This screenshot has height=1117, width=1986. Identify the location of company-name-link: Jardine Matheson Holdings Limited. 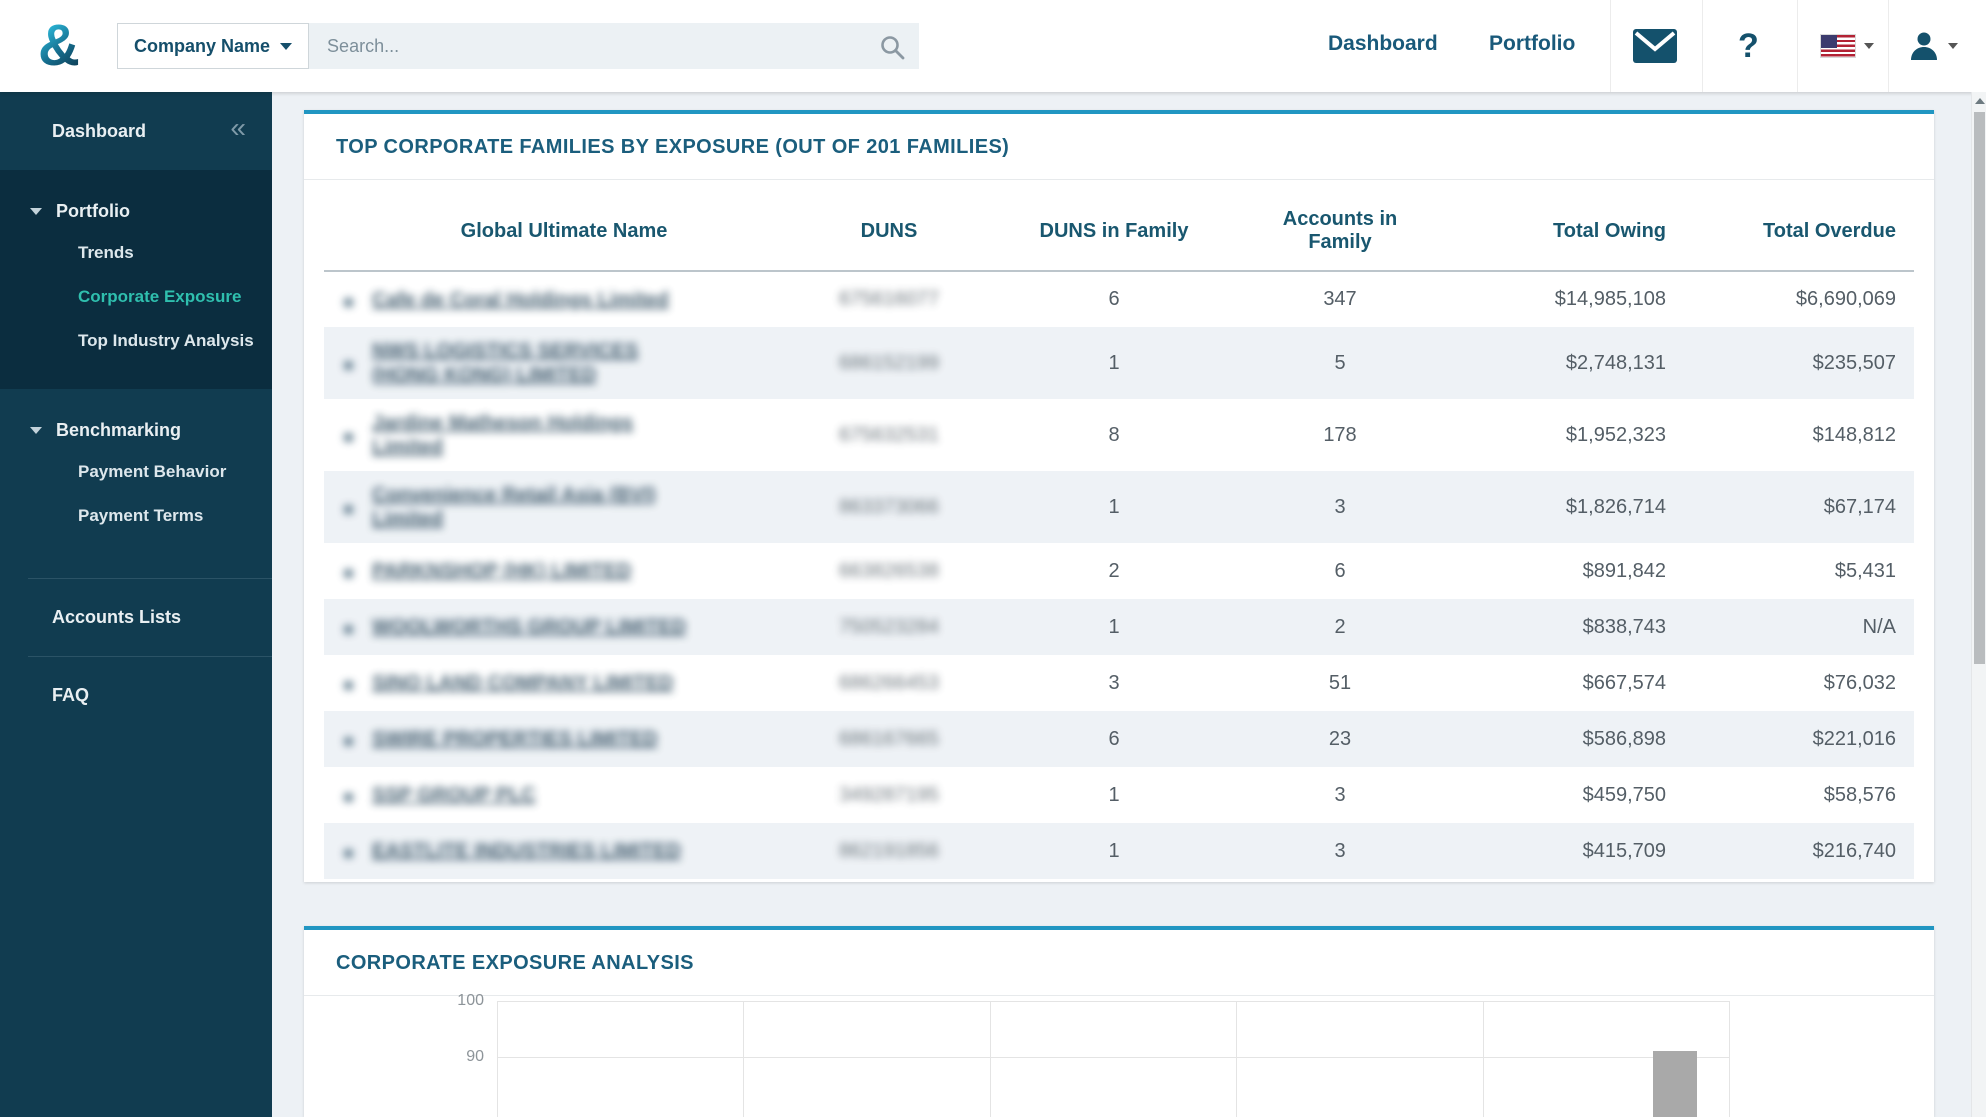
(502, 435).